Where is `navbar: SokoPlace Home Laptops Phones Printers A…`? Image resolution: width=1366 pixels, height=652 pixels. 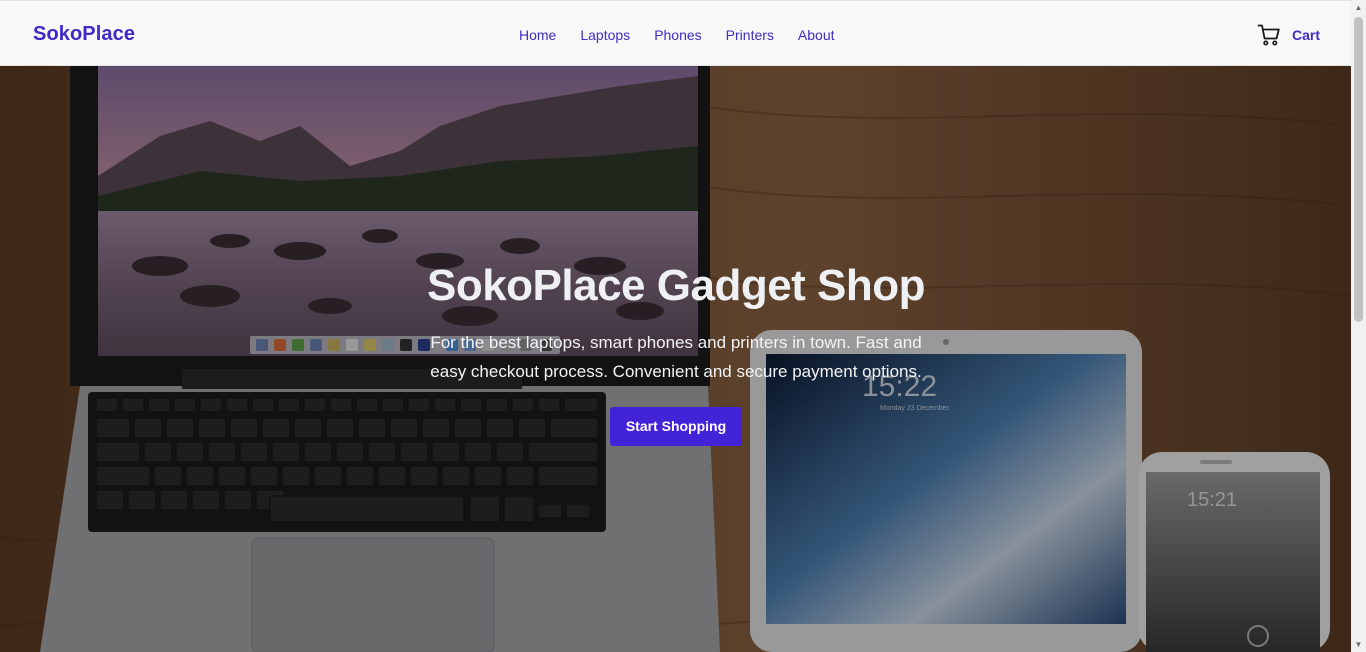 navbar: SokoPlace Home Laptops Phones Printers A… is located at coordinates (675, 33).